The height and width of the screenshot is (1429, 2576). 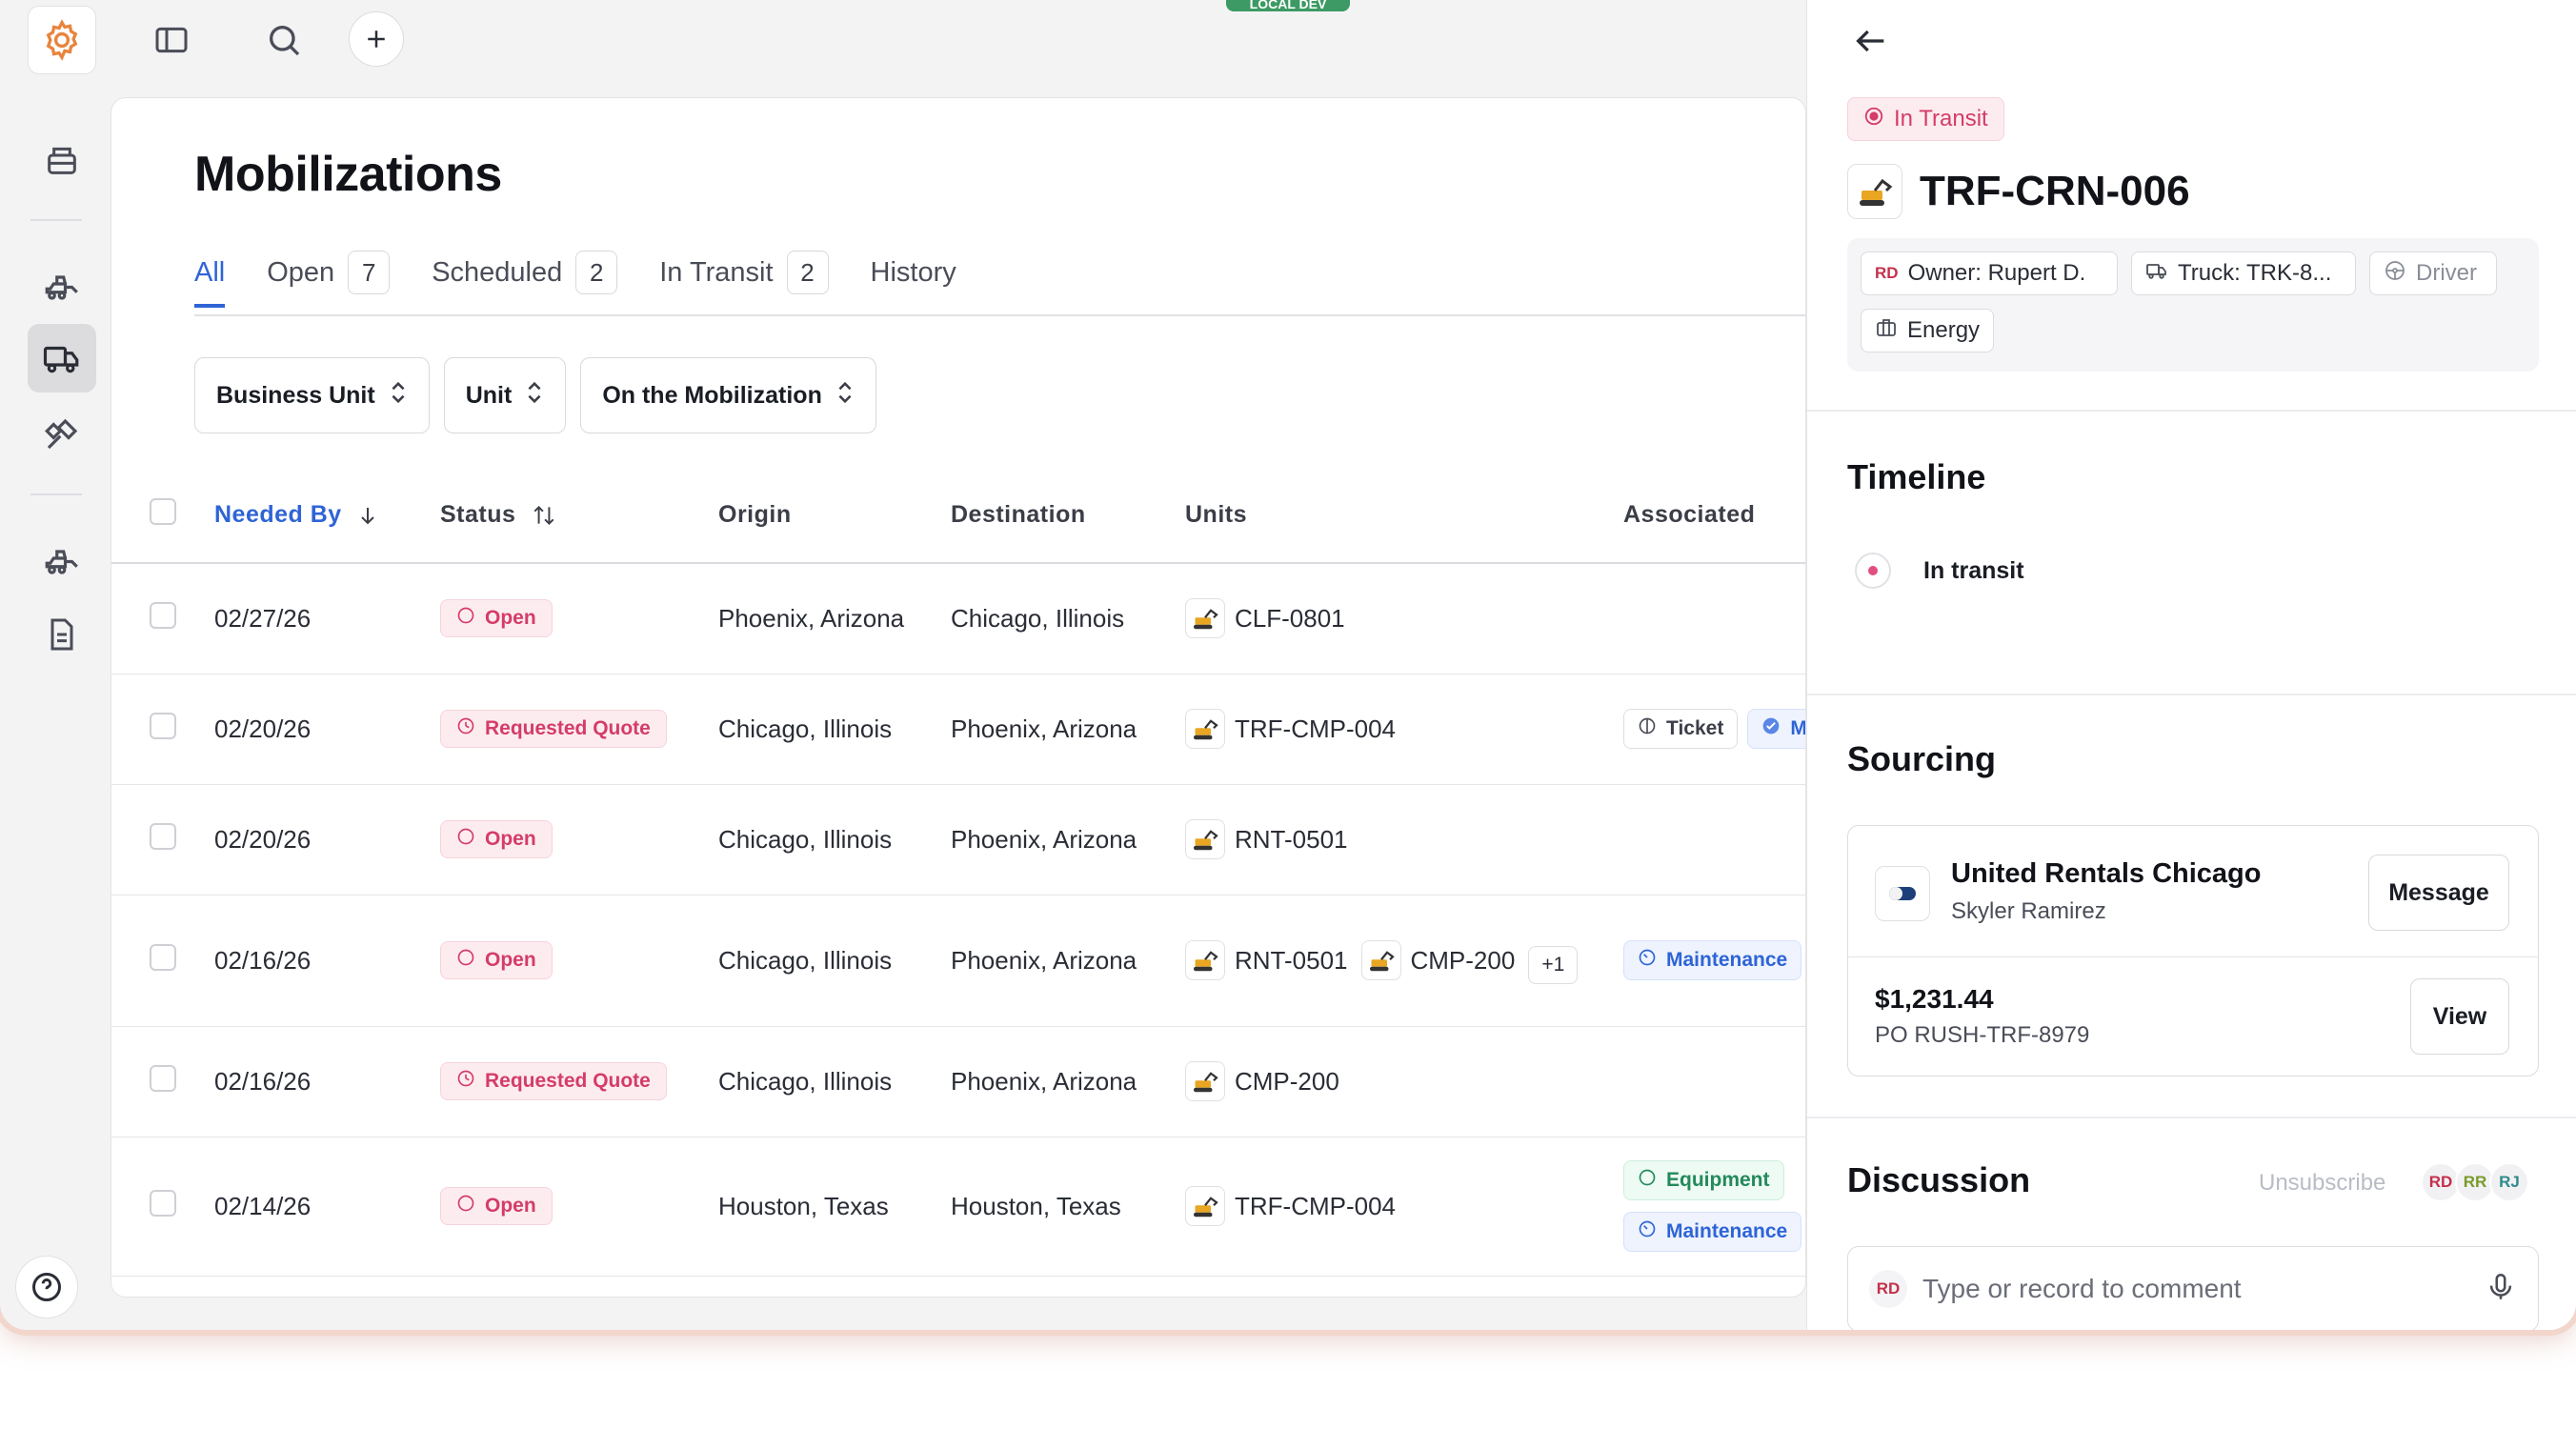 I want to click on unit-chip: CLF-0801, so click(x=1265, y=618).